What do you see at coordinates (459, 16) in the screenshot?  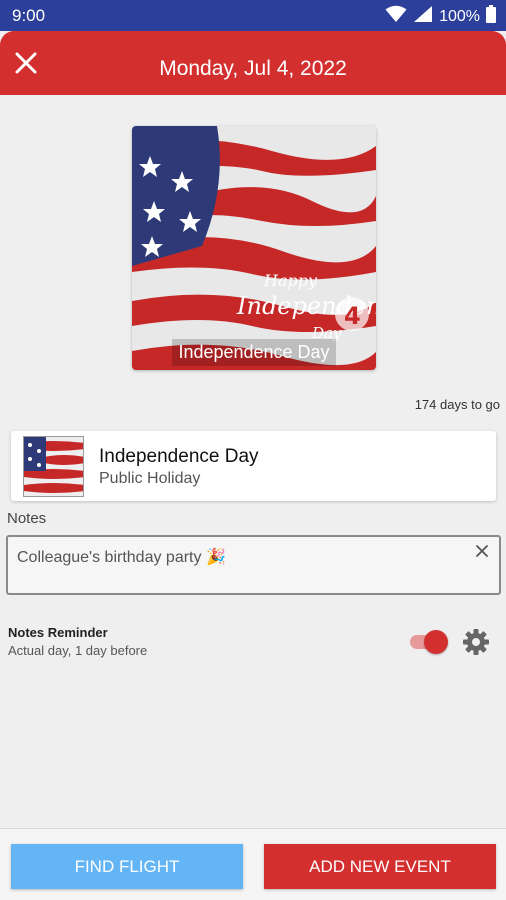 I see `battery-level: 100%` at bounding box center [459, 16].